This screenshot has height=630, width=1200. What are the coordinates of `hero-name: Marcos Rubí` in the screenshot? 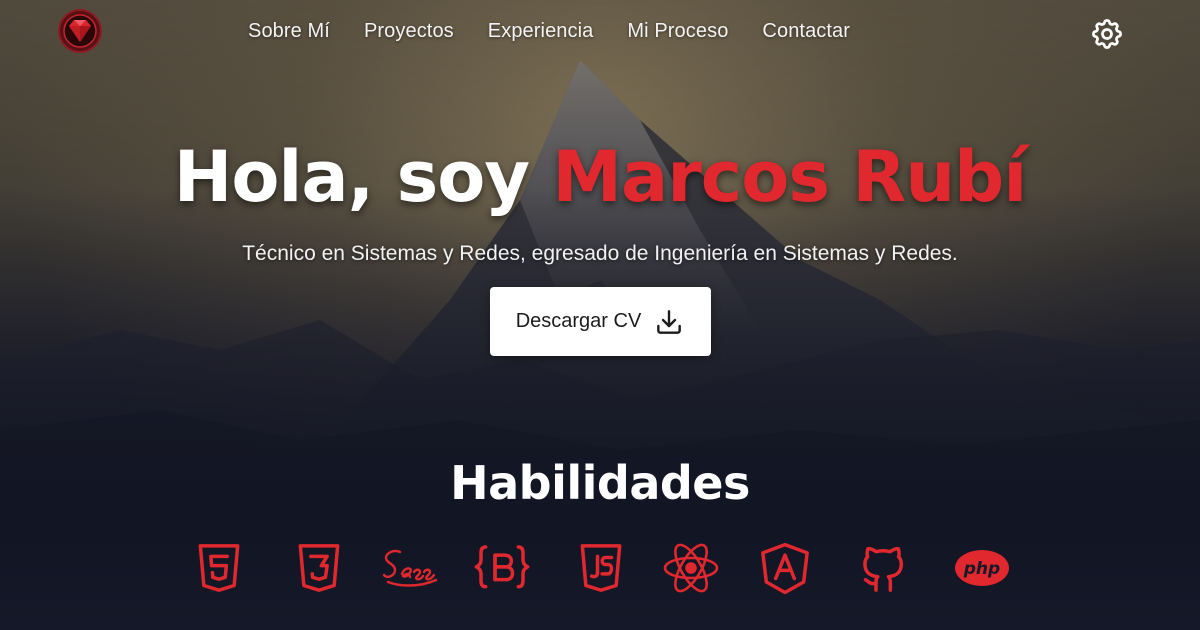 It's located at (789, 177).